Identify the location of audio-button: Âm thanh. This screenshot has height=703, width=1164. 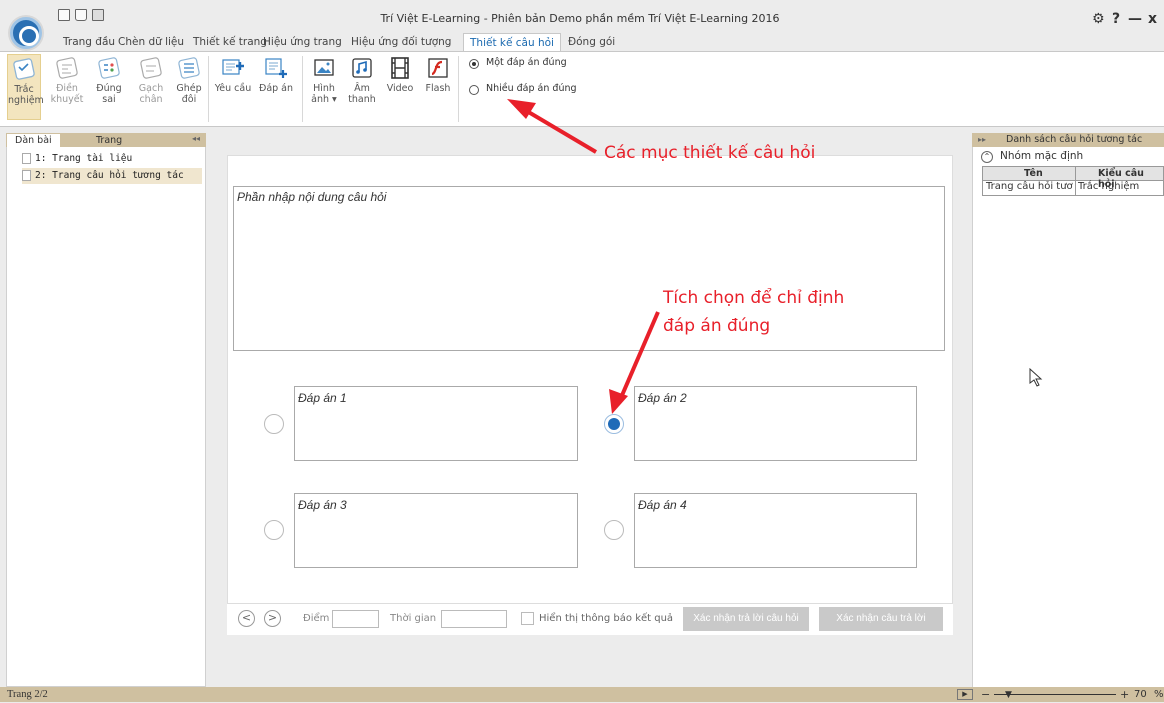
(362, 87).